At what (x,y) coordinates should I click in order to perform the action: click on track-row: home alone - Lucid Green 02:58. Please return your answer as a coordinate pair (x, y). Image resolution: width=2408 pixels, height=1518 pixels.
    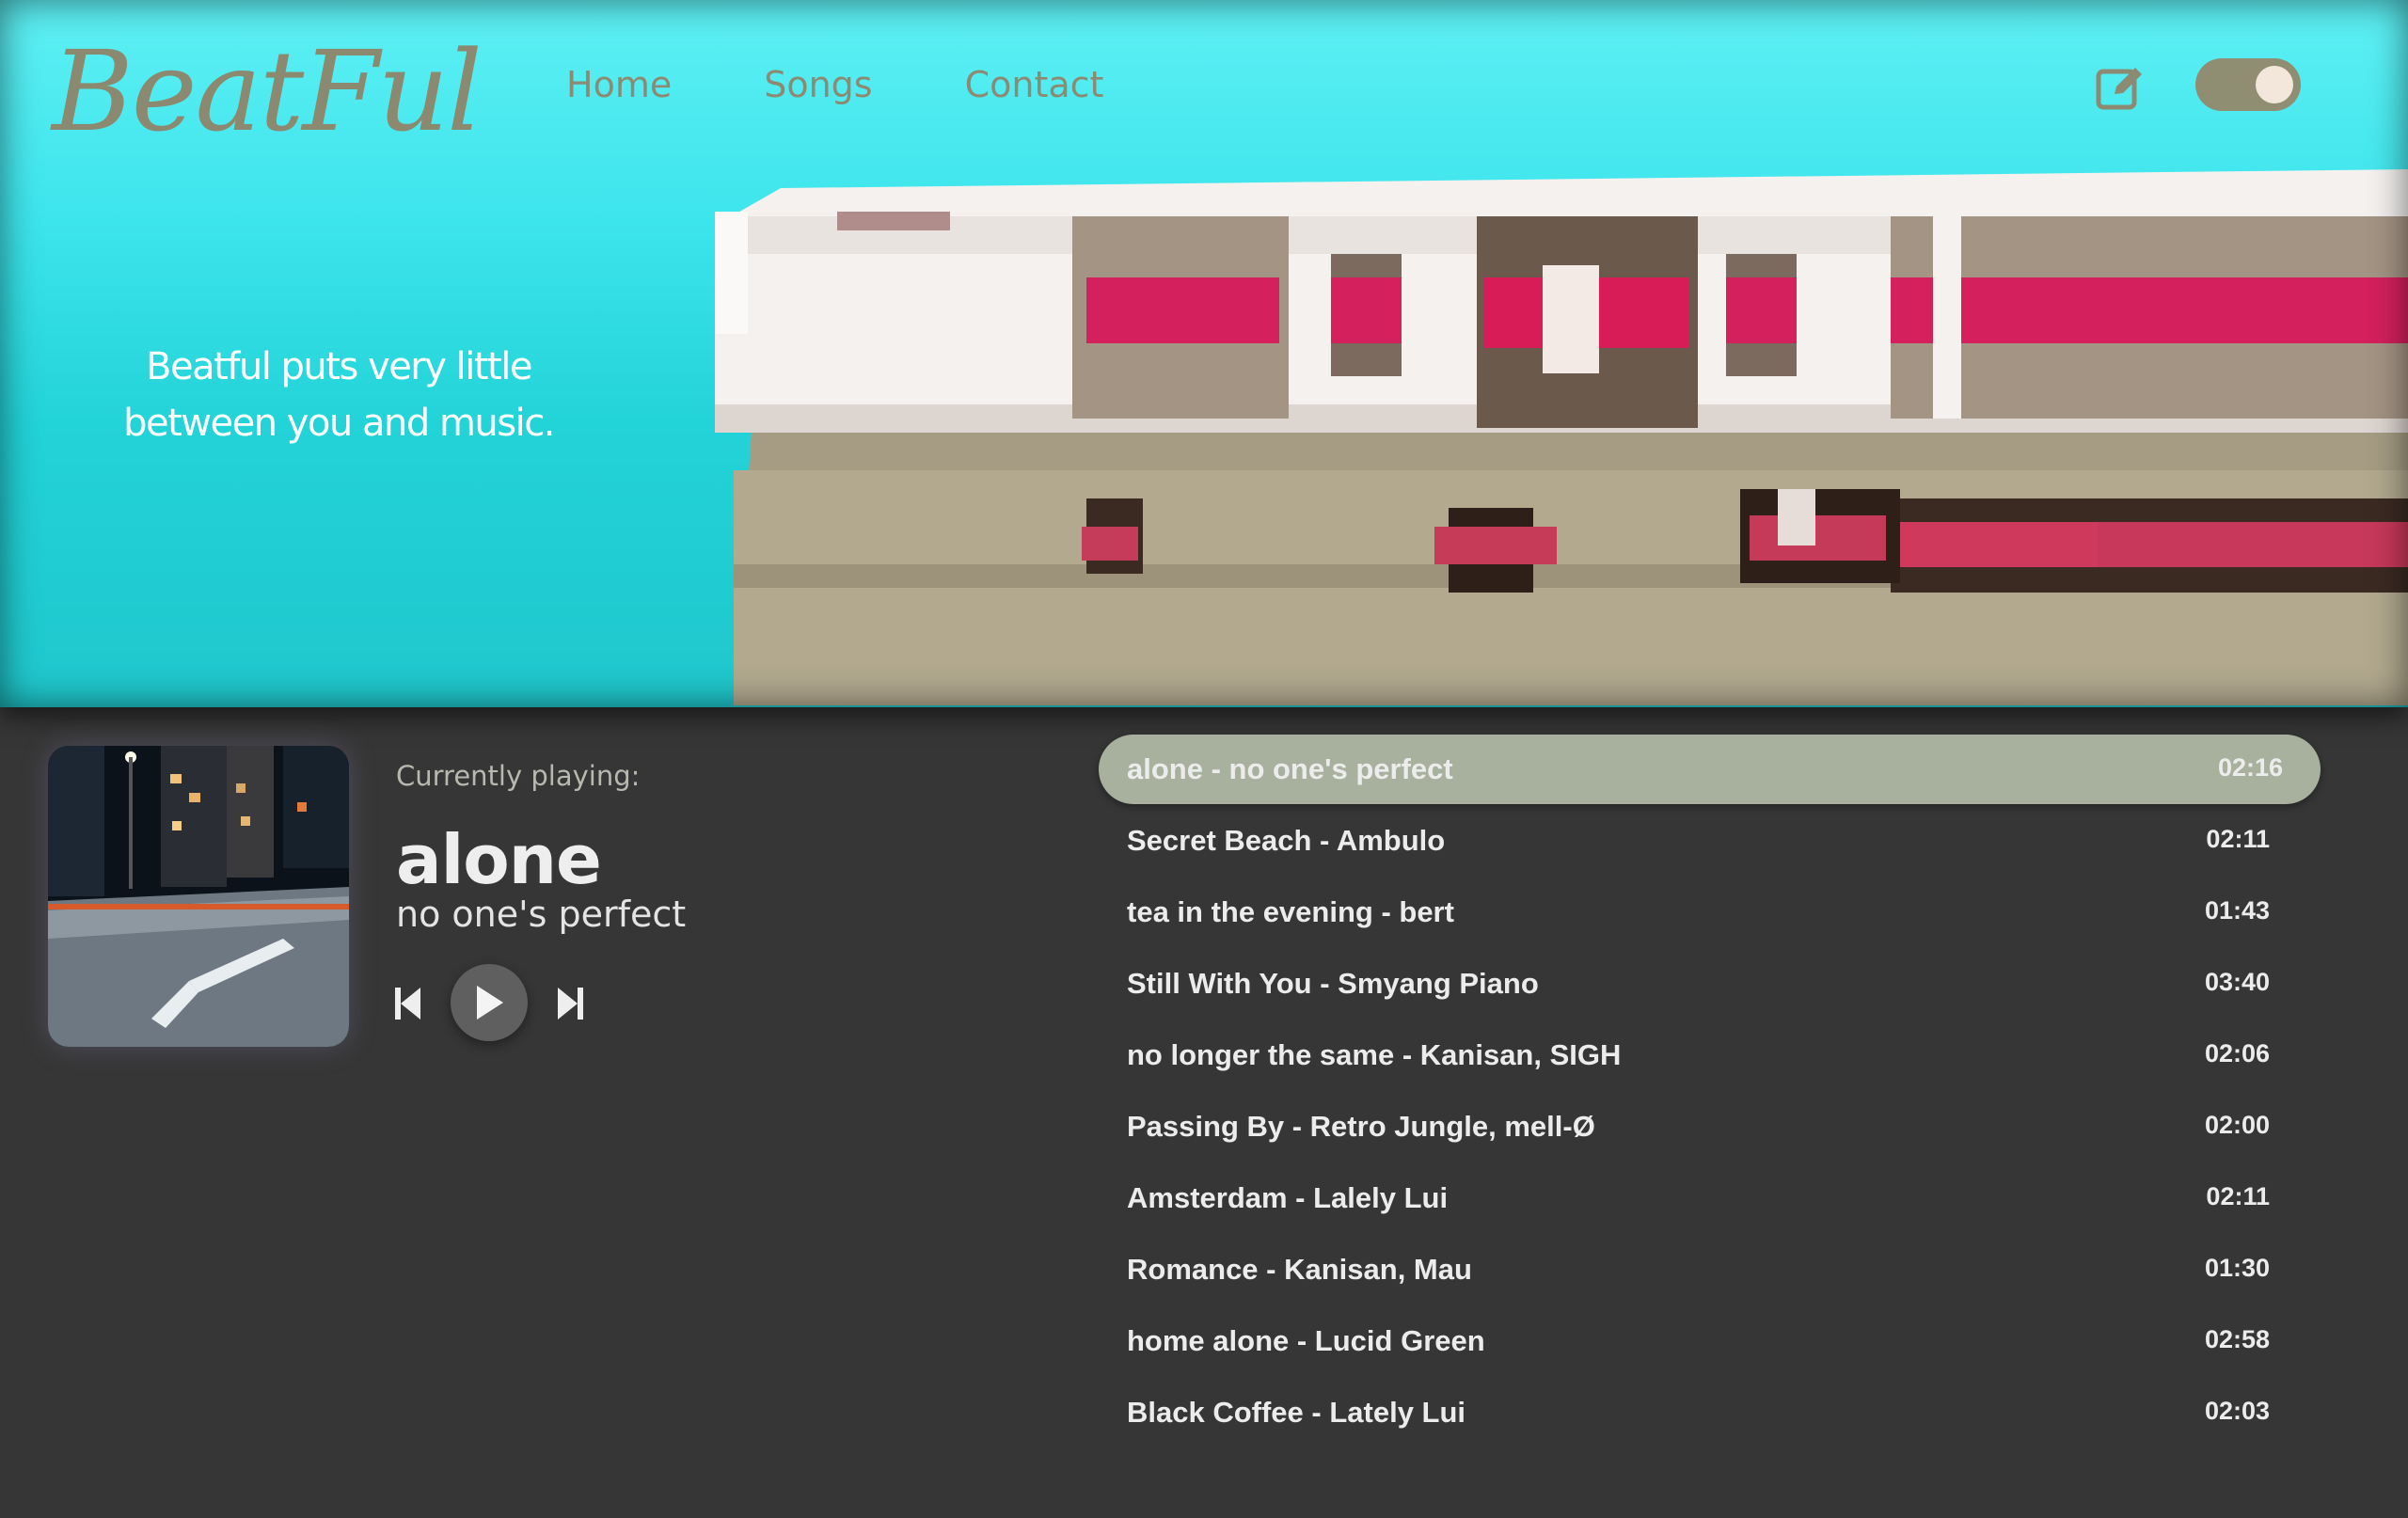
    Looking at the image, I should click on (1710, 1341).